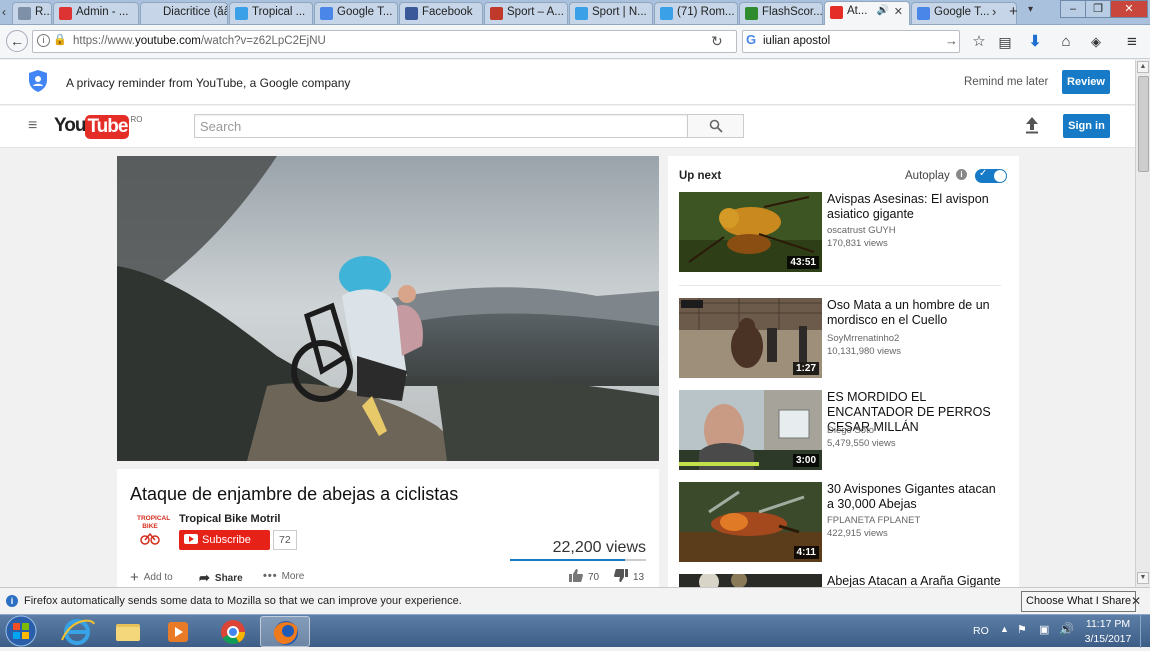  What do you see at coordinates (1066, 42) in the screenshot?
I see `home-icon: ⌂` at bounding box center [1066, 42].